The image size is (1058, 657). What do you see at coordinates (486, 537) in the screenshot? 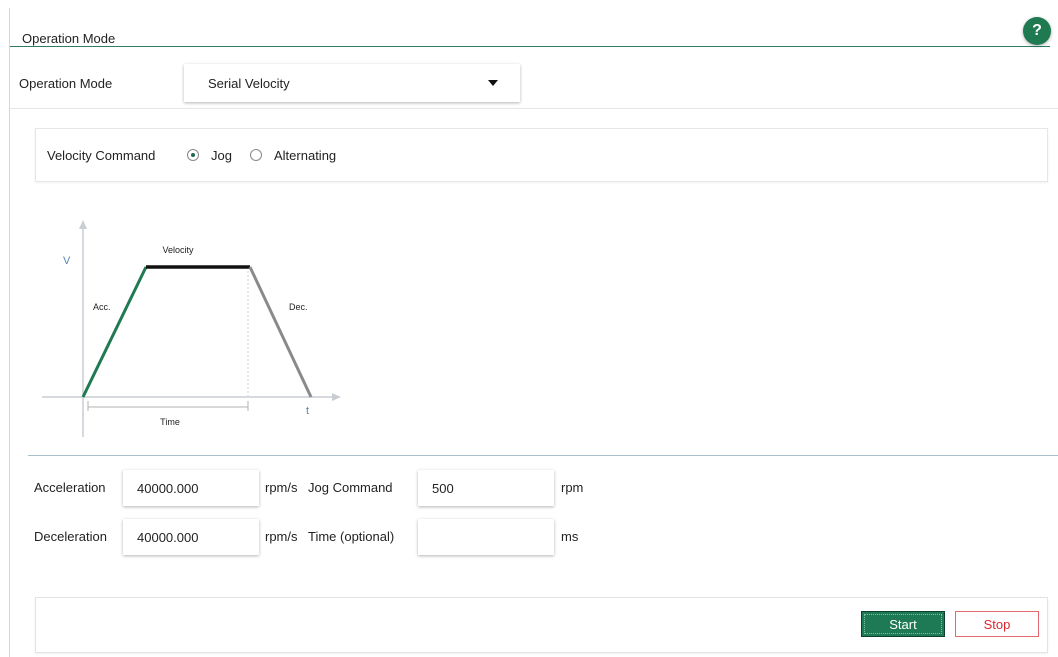
I see `time-optional-input` at bounding box center [486, 537].